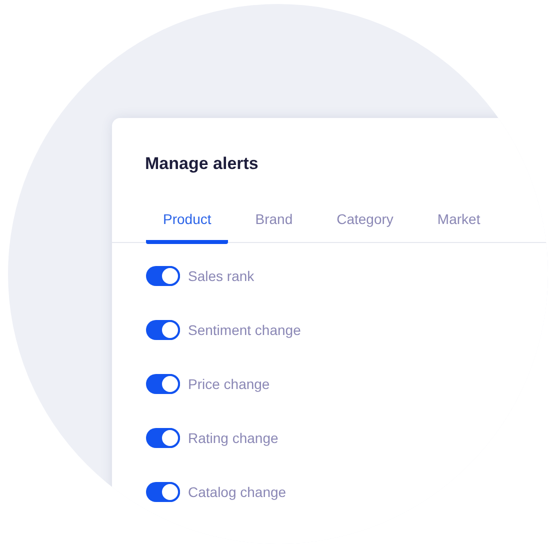  Describe the element at coordinates (187, 227) in the screenshot. I see `tab: Product` at that location.